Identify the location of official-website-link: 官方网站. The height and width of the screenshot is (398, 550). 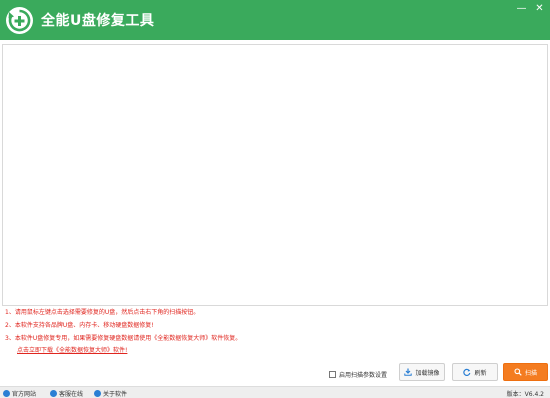
(19, 393).